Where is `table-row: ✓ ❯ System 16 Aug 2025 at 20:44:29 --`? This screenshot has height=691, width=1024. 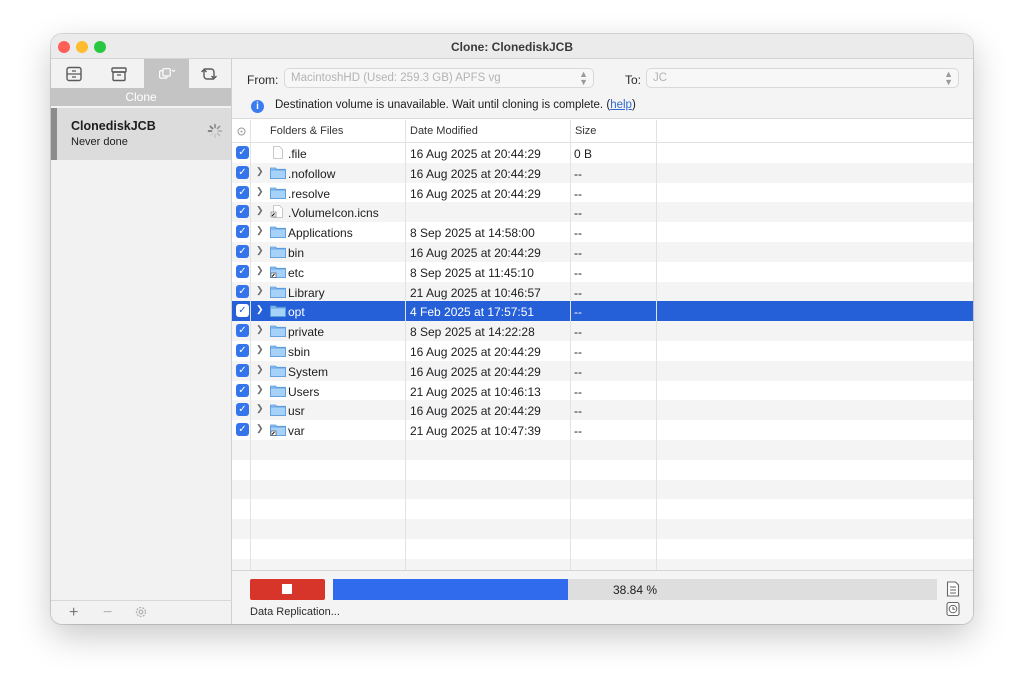
table-row: ✓ ❯ System 16 Aug 2025 at 20:44:29 -- is located at coordinates (602, 370).